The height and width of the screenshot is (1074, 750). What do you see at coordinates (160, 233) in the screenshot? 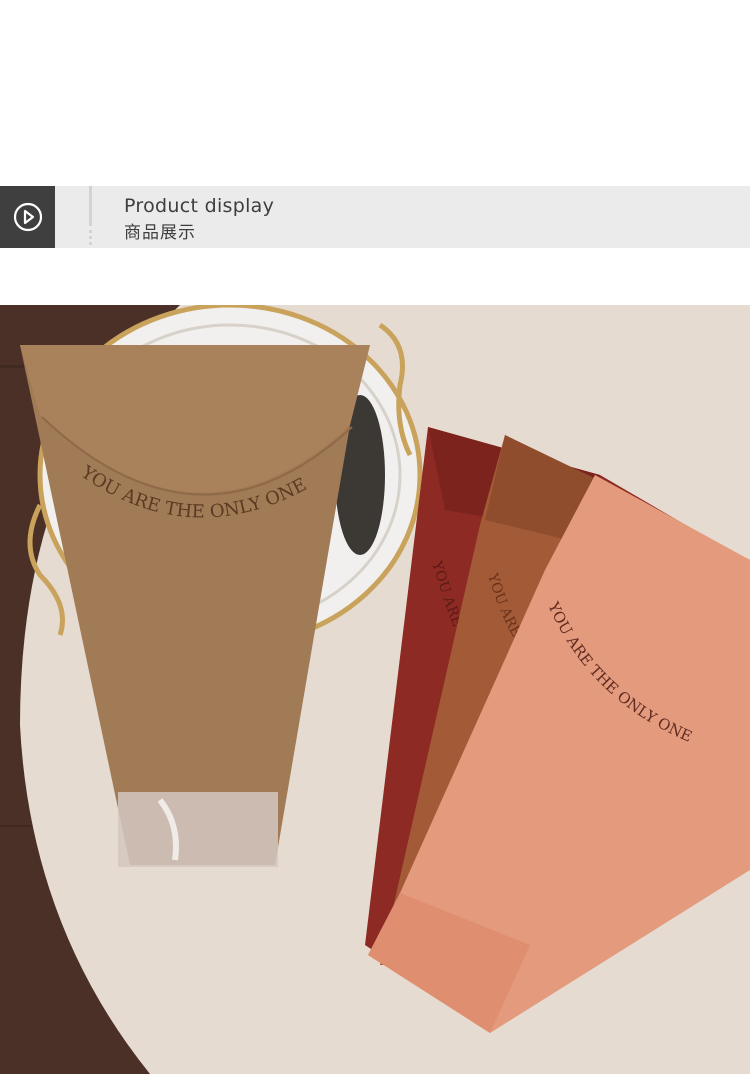
I see `section-title-cn: 商品展示` at bounding box center [160, 233].